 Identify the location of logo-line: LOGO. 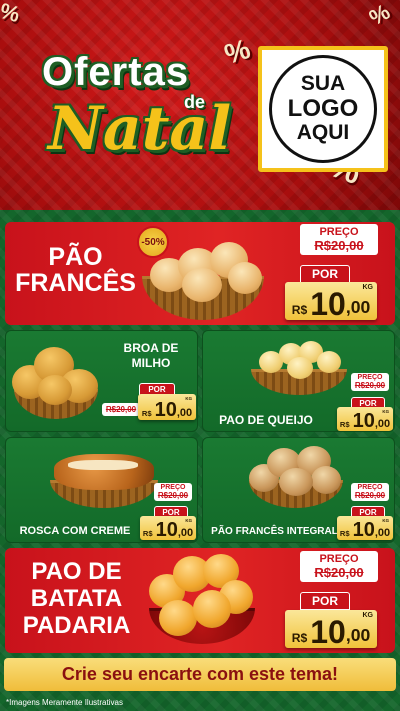
(323, 109).